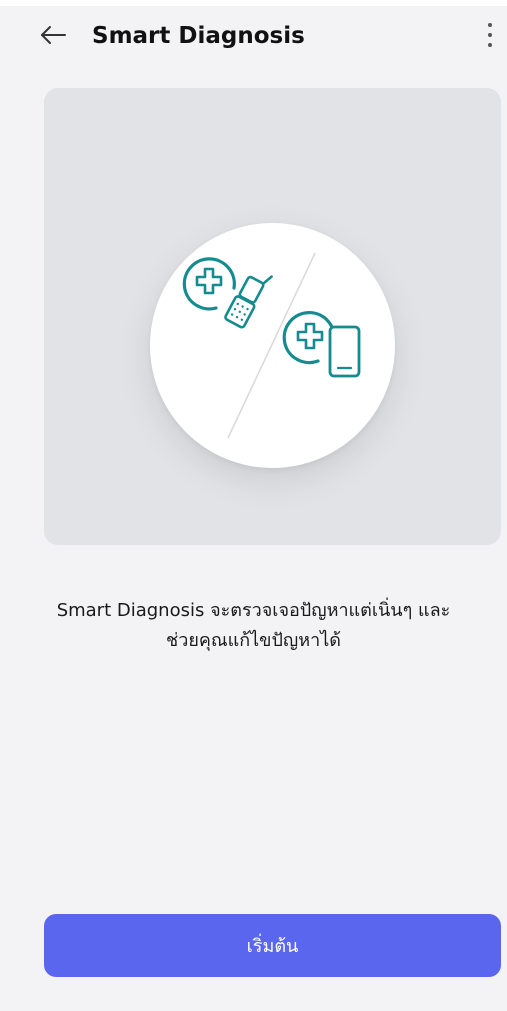 The width and height of the screenshot is (507, 1011). I want to click on more-options-button, so click(490, 37).